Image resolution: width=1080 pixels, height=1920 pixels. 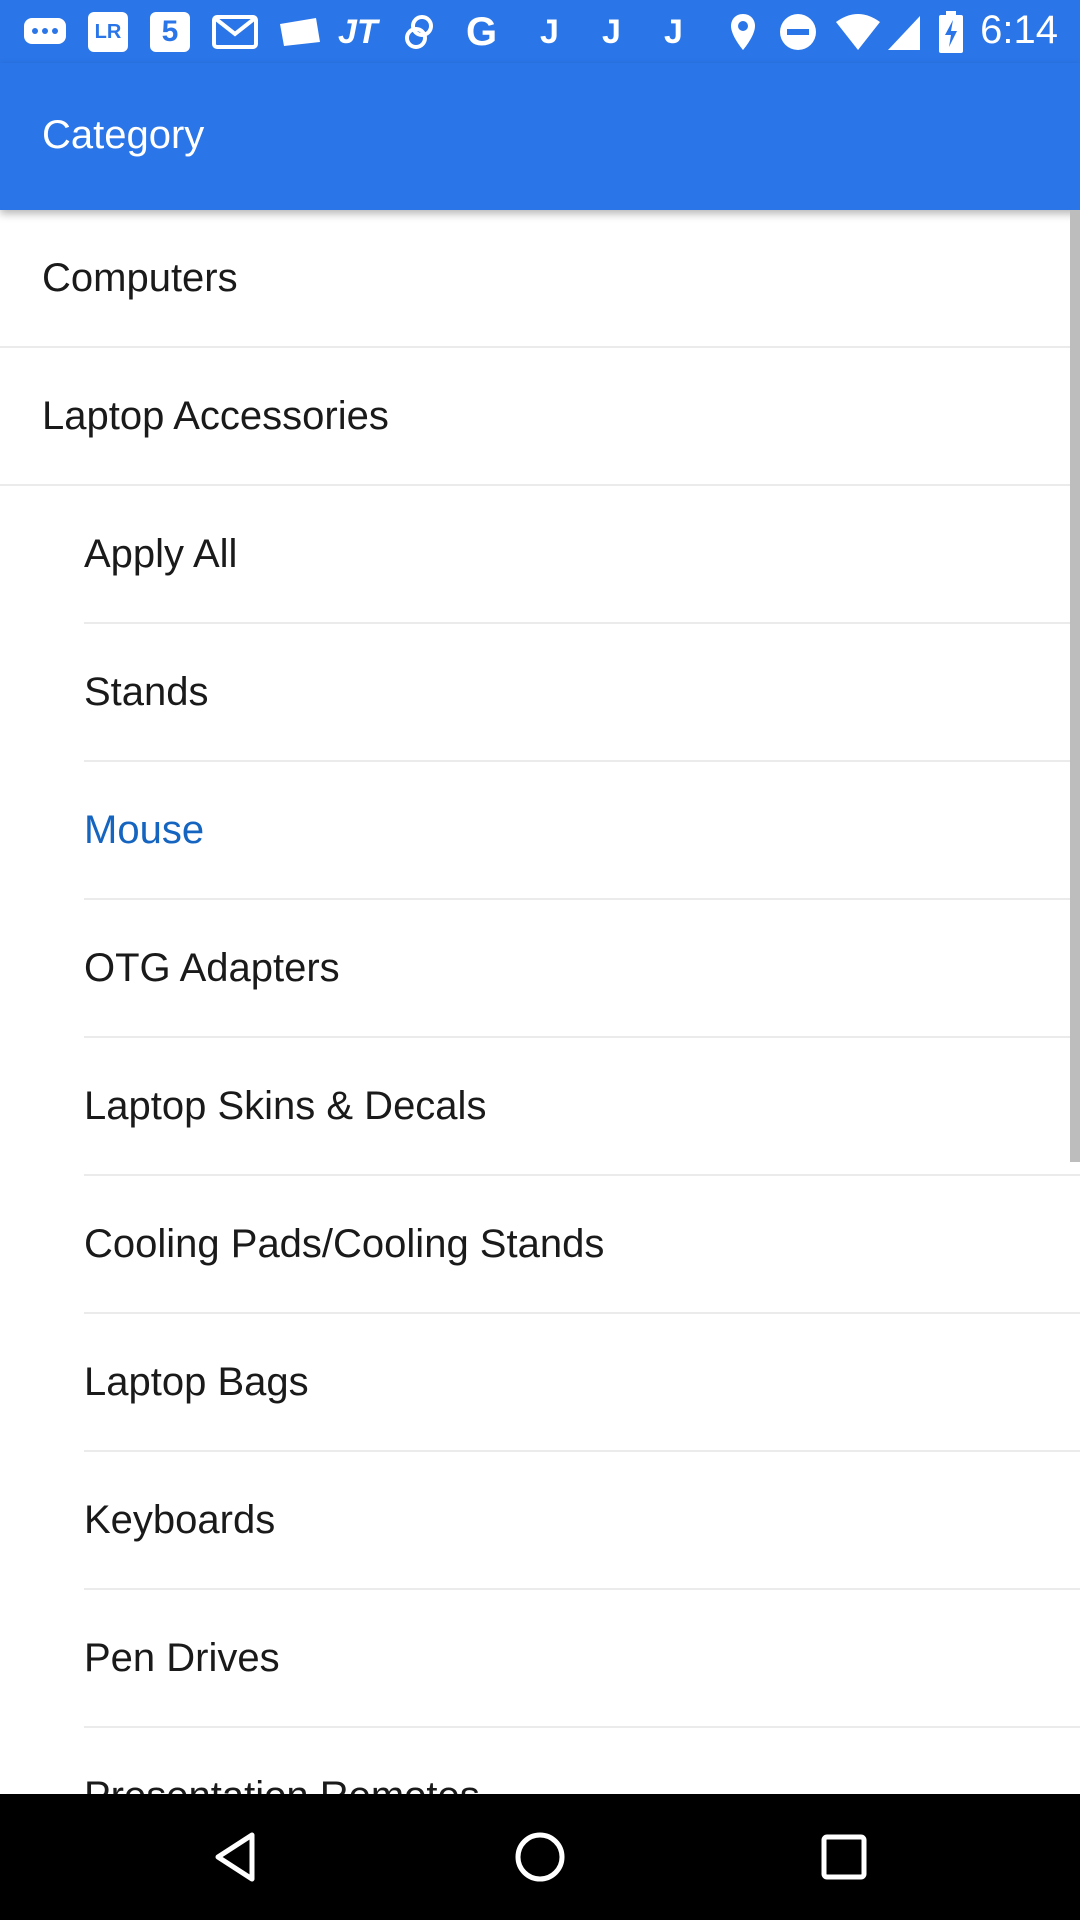 I want to click on gmail-icon, so click(x=235, y=32).